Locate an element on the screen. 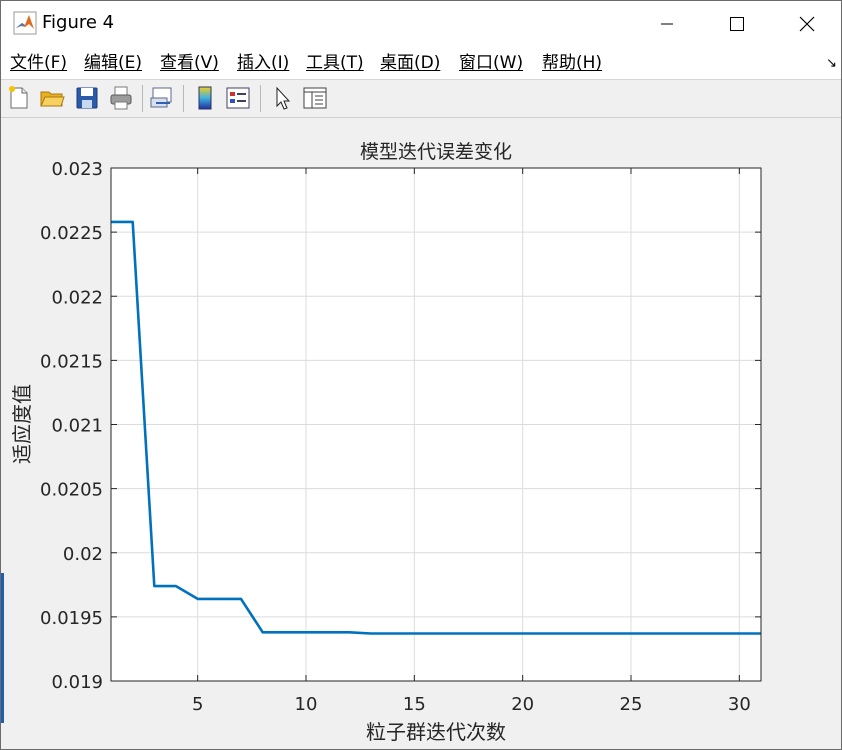 The height and width of the screenshot is (750, 842). pointer-icon is located at coordinates (282, 98).